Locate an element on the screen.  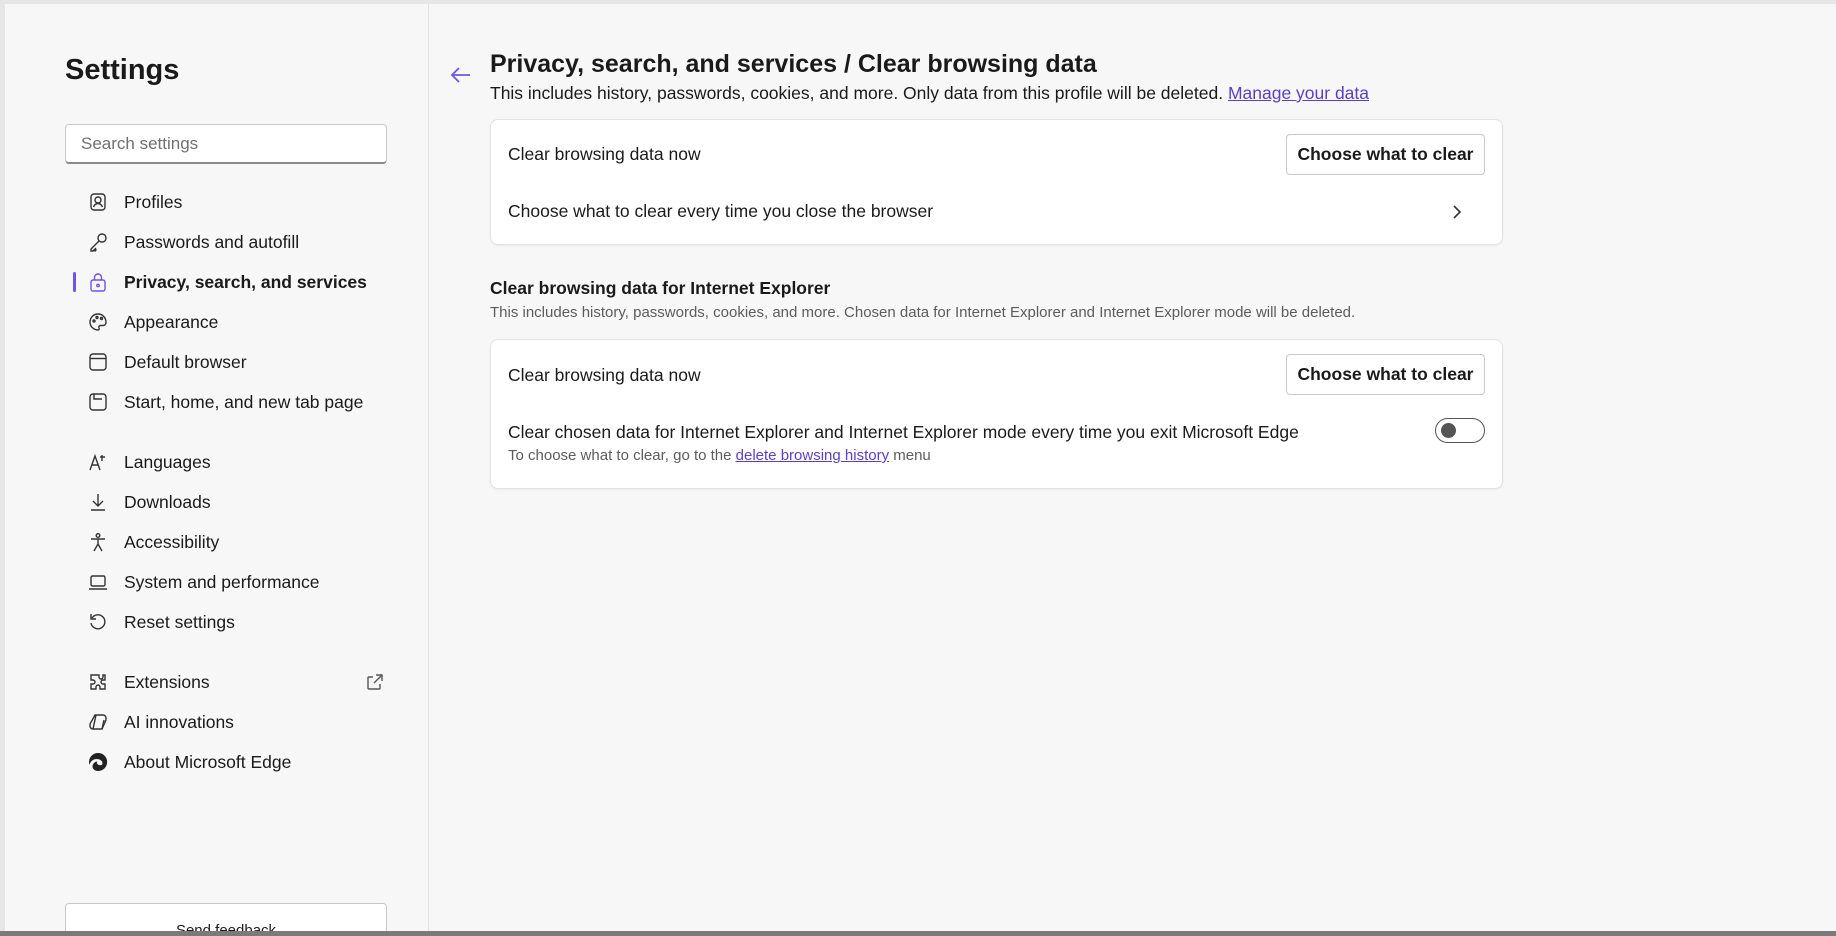
clear-now-label: Clear browsing data now is located at coordinates (604, 154).